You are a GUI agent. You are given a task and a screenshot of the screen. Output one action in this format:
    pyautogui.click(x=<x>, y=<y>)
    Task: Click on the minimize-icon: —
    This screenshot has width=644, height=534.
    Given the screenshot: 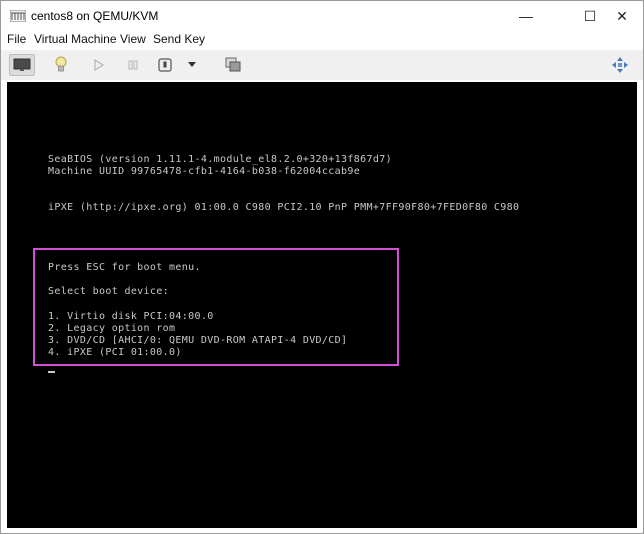 What is the action you would take?
    pyautogui.click(x=526, y=16)
    